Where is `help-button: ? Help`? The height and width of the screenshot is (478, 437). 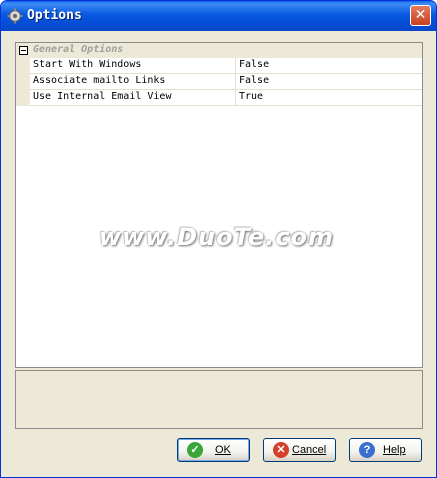 help-button: ? Help is located at coordinates (385, 450).